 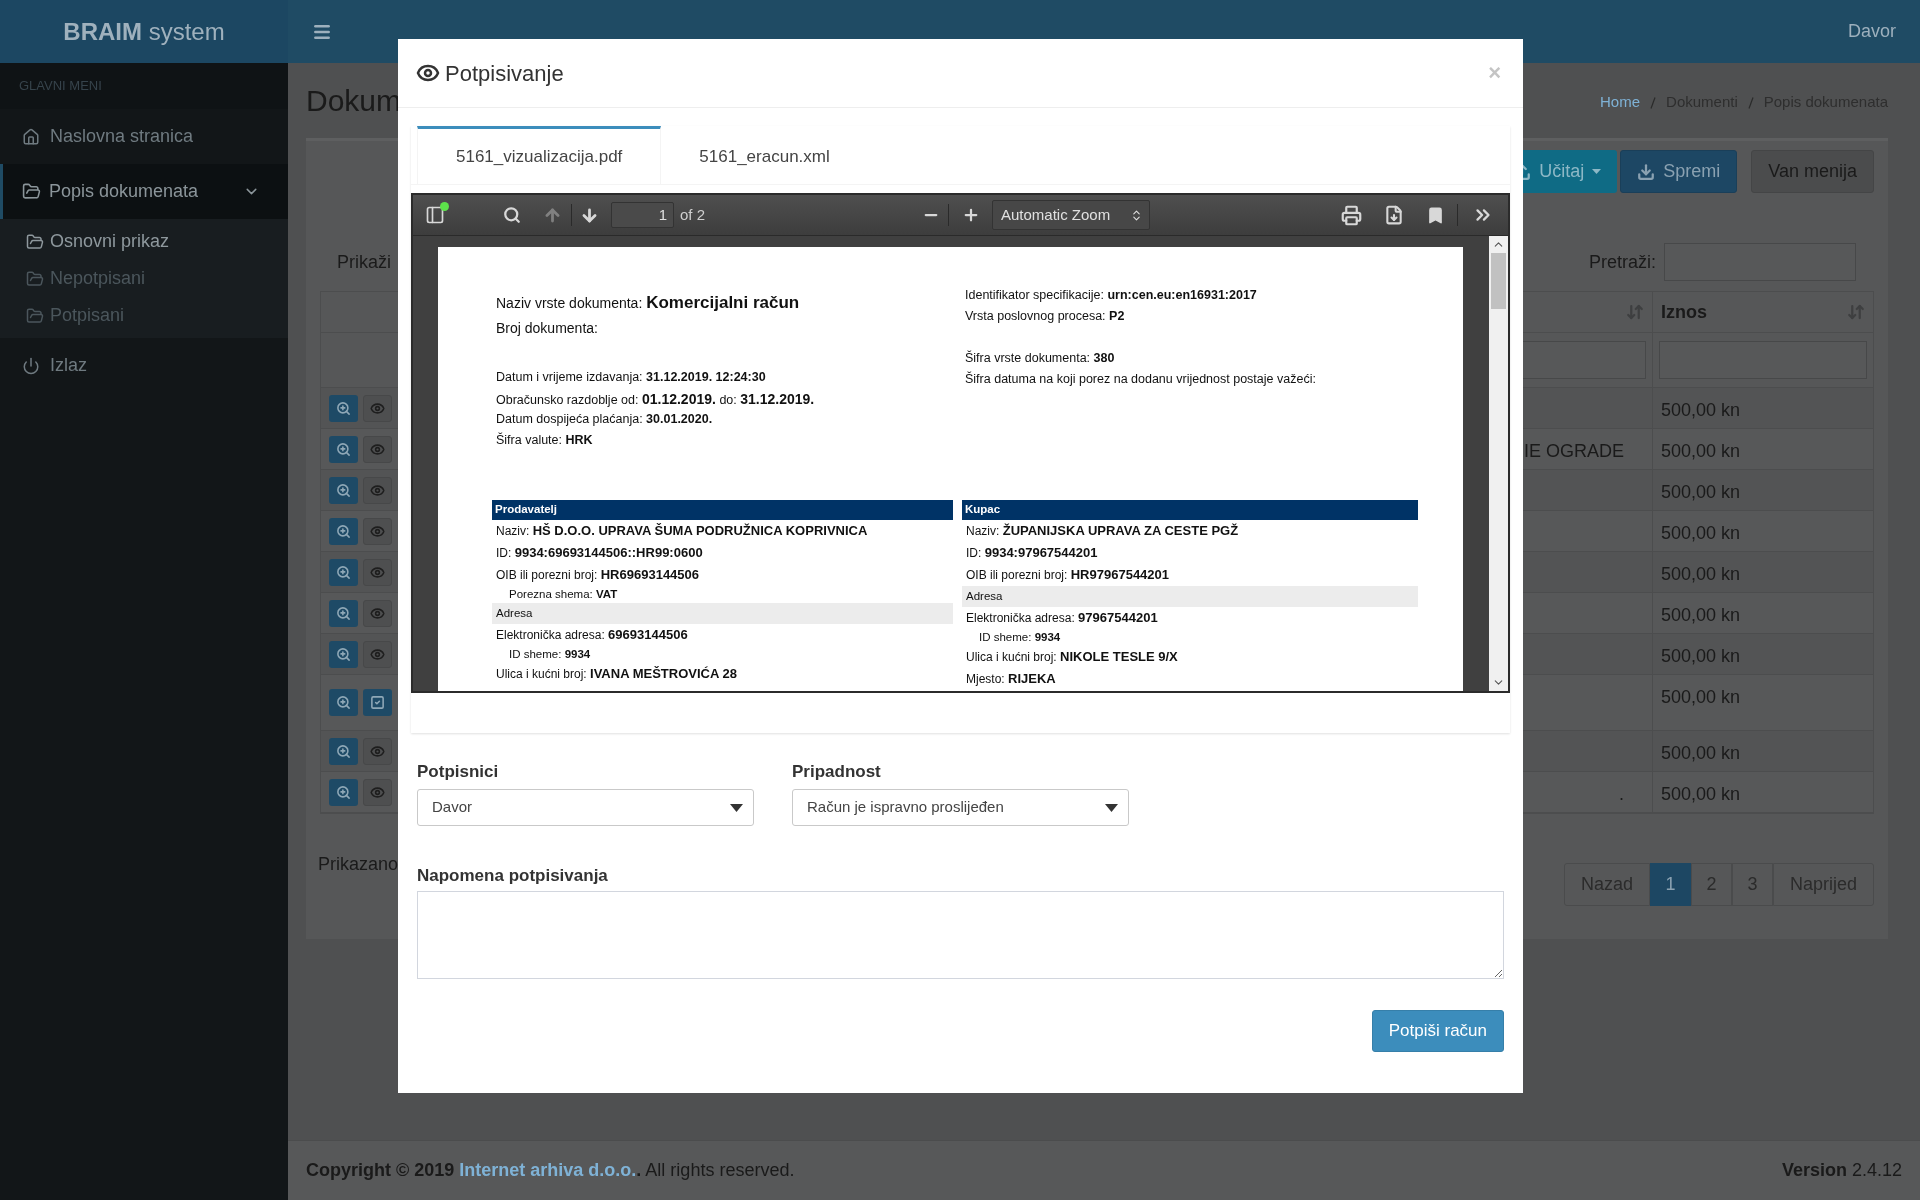 I want to click on bookmark-icon, so click(x=1435, y=215).